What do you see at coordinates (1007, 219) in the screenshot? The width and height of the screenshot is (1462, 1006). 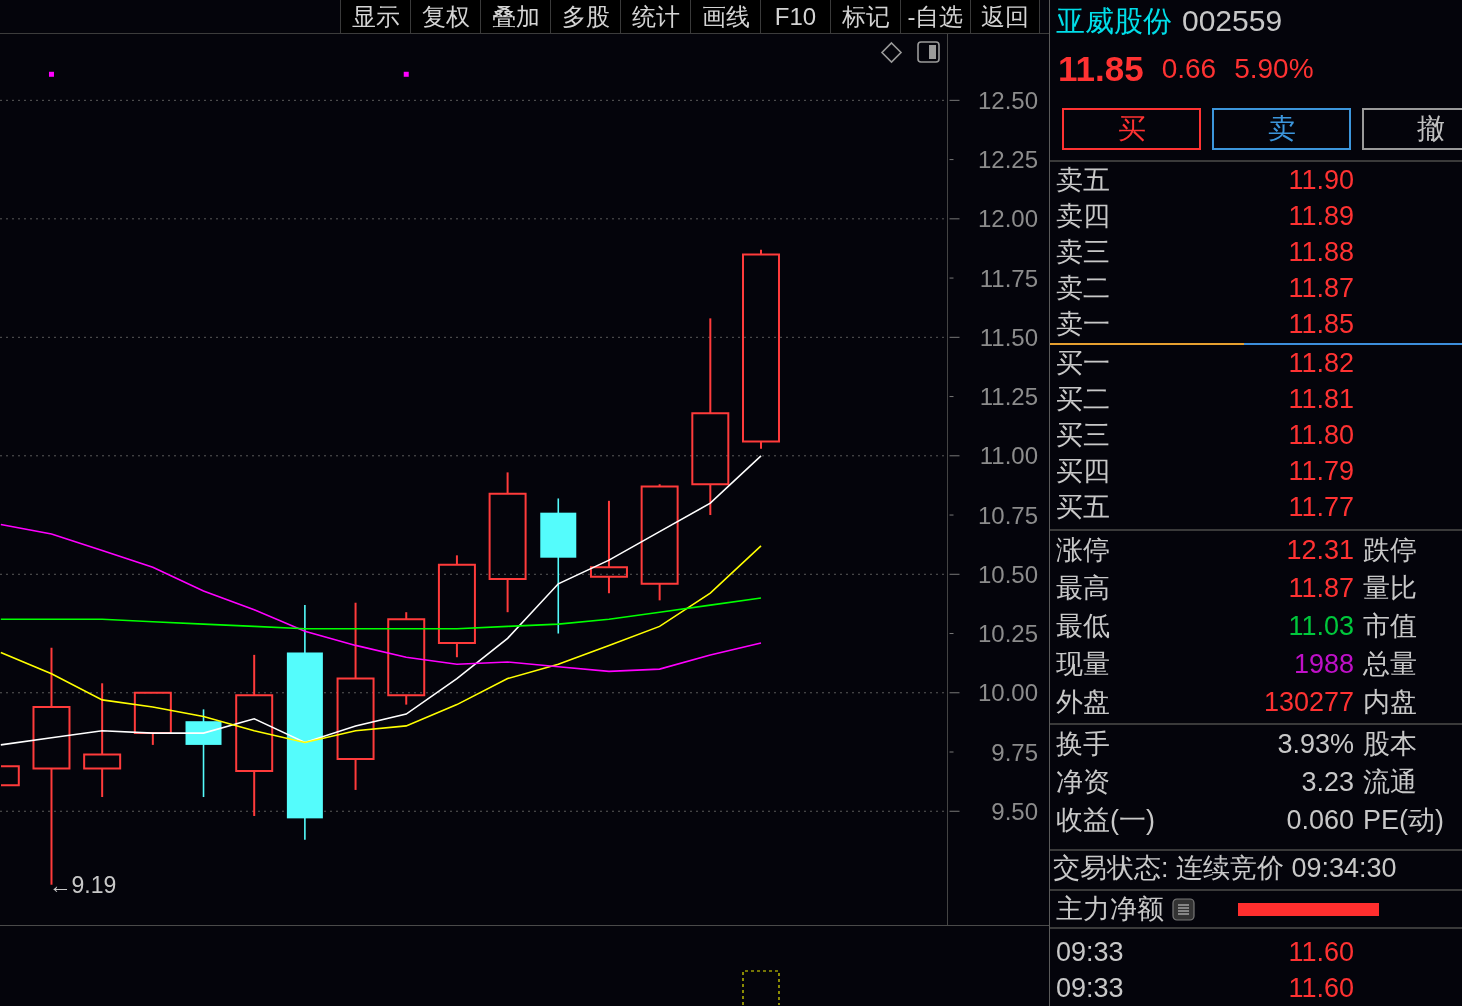 I see `axis-label: 12.00` at bounding box center [1007, 219].